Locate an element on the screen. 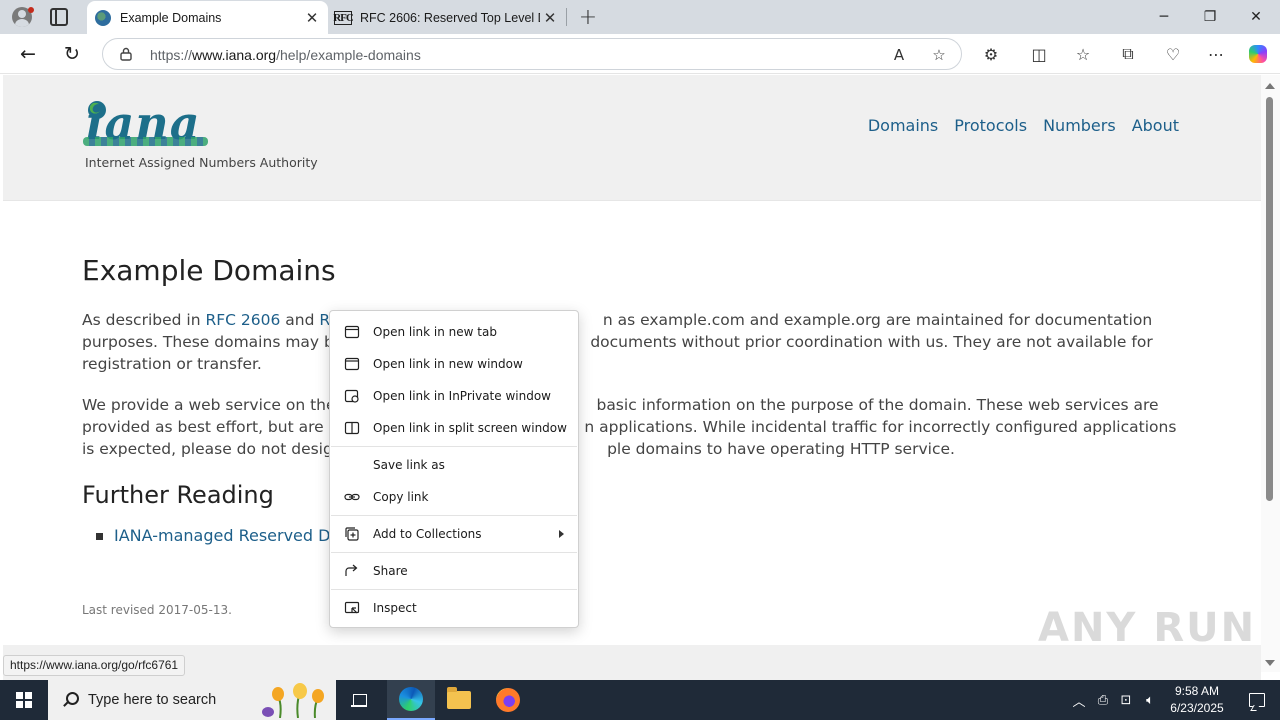  clock-date: 6/23/2025 is located at coordinates (1197, 708).